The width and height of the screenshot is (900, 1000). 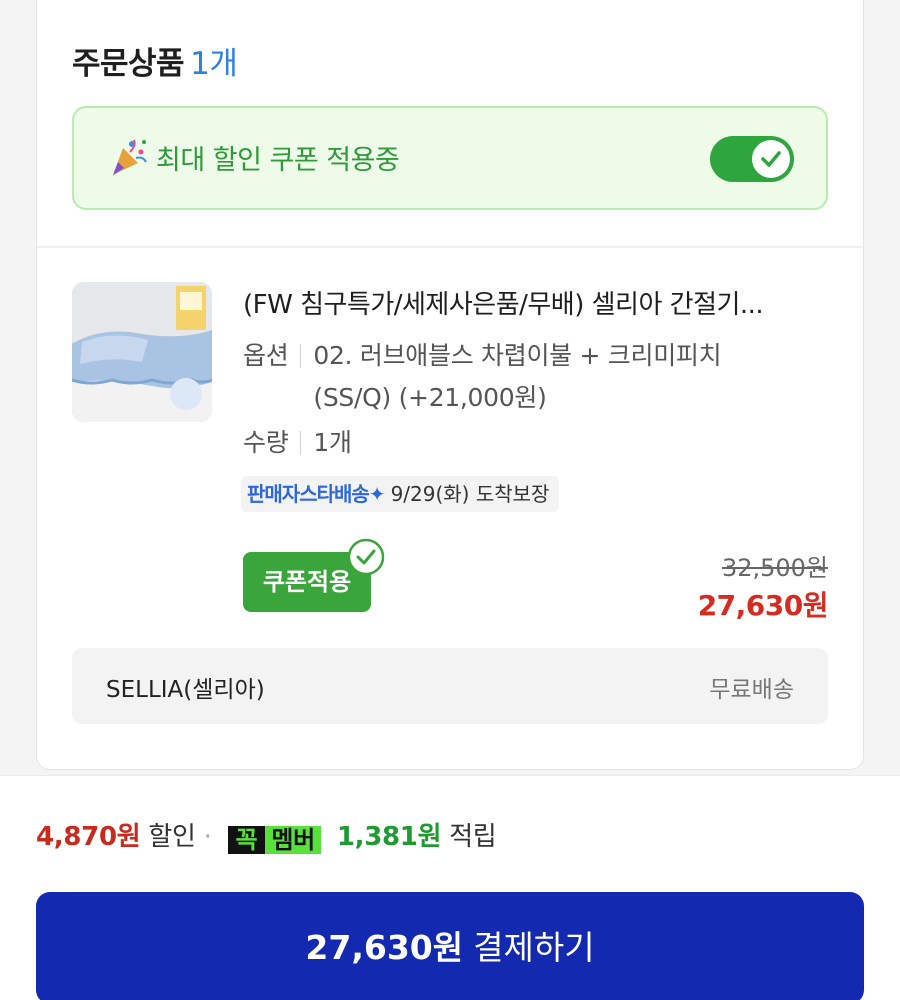 What do you see at coordinates (316, 494) in the screenshot?
I see `seller-star-delivery-label: 판매자스타배송✦` at bounding box center [316, 494].